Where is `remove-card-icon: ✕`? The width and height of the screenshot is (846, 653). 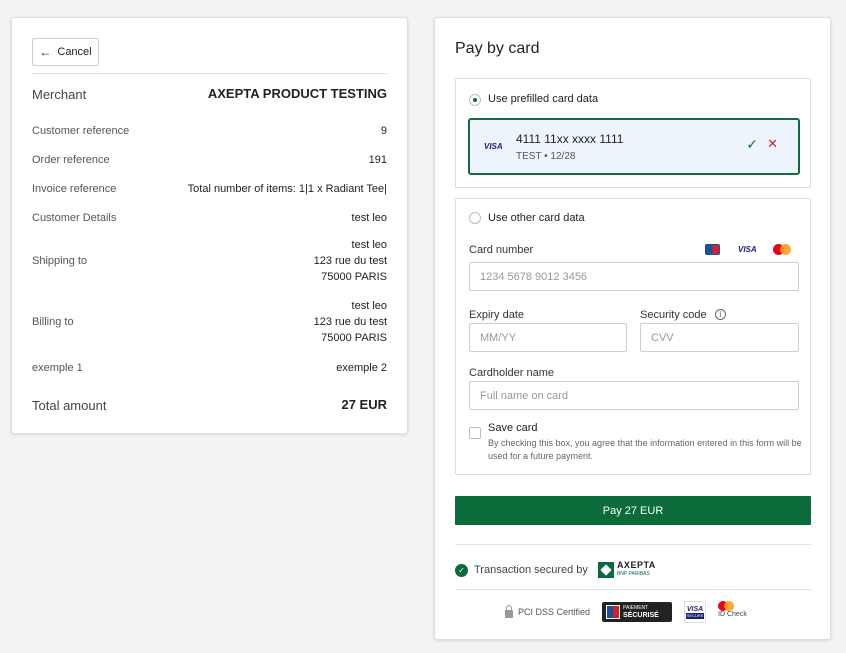
remove-card-icon: ✕ is located at coordinates (772, 144).